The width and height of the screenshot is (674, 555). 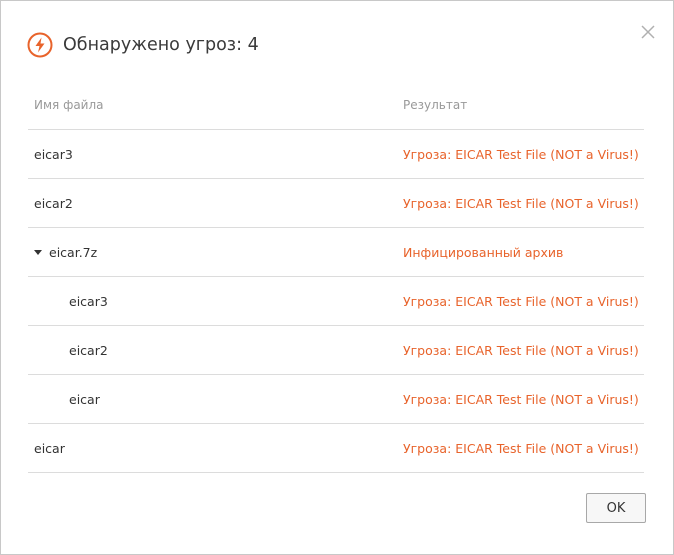 What do you see at coordinates (648, 32) in the screenshot?
I see `close-icon` at bounding box center [648, 32].